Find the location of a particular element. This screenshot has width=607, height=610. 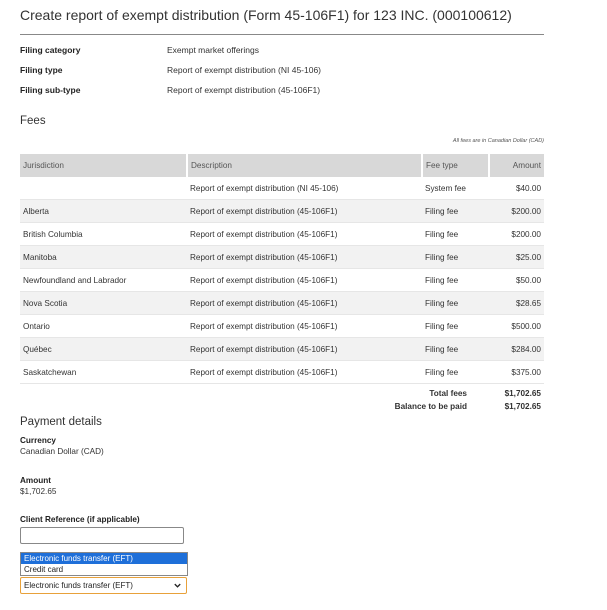

column-header-fee-type: Fee type is located at coordinates (456, 165).